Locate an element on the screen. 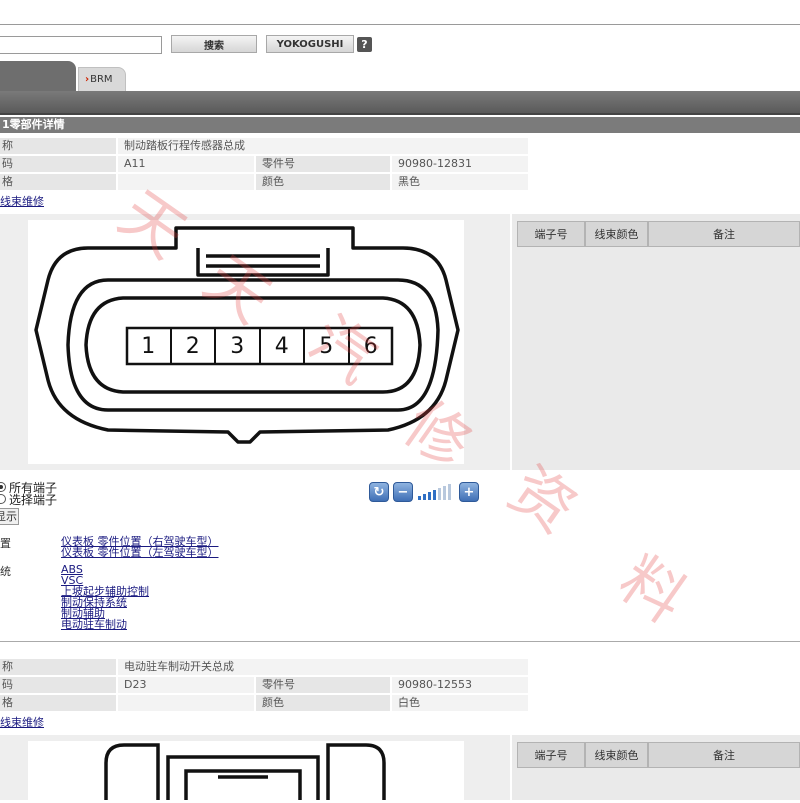 The height and width of the screenshot is (803, 800). color-label-2: 颜色 is located at coordinates (323, 703).